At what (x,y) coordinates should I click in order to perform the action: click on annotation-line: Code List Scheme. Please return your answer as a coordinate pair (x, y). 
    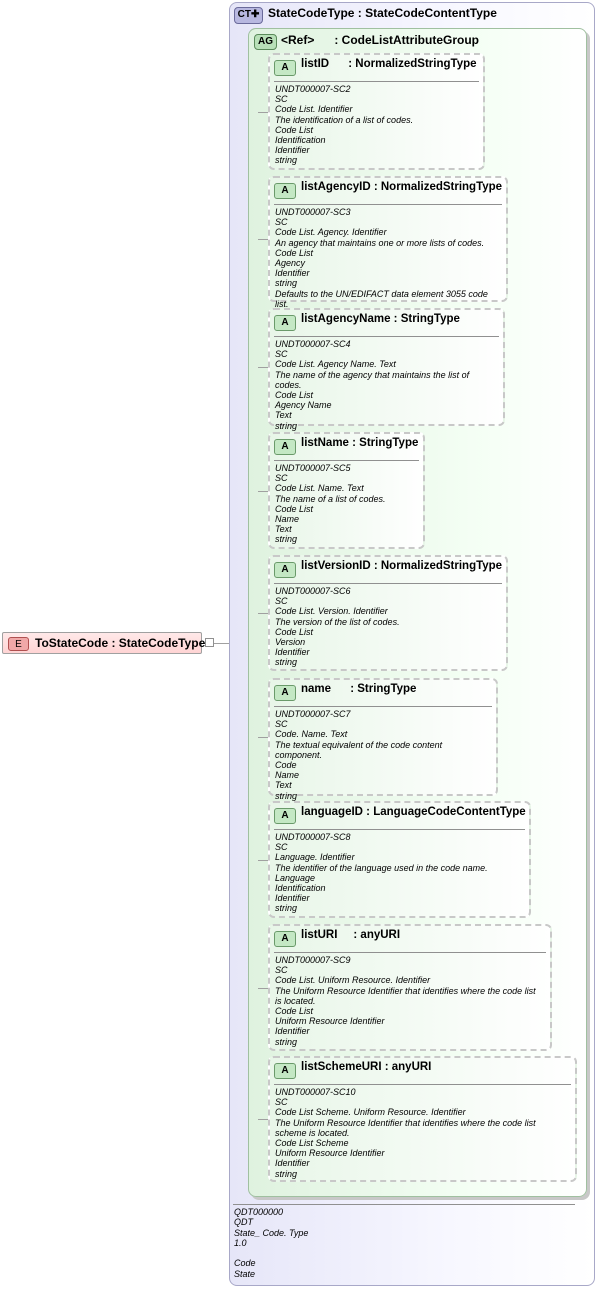
    Looking at the image, I should click on (312, 1143).